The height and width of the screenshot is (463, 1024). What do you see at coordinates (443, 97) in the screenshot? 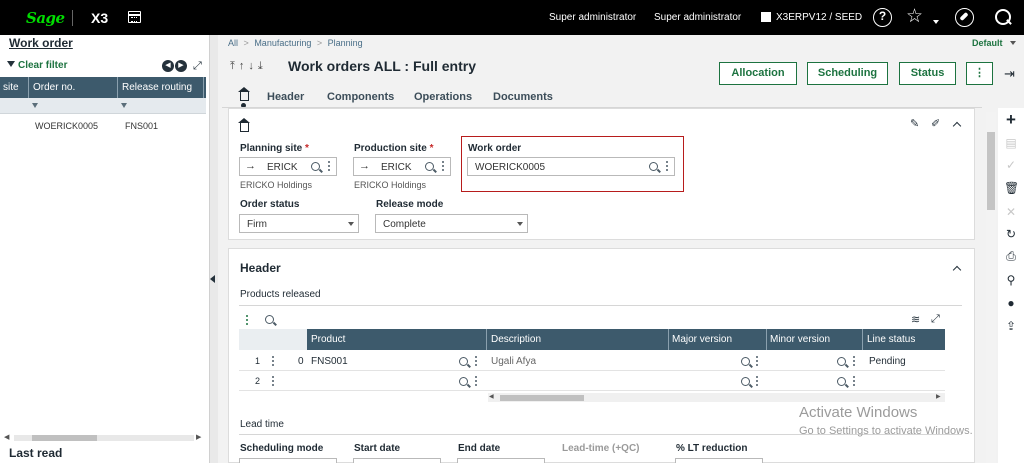
I see `tab-operations: Operations` at bounding box center [443, 97].